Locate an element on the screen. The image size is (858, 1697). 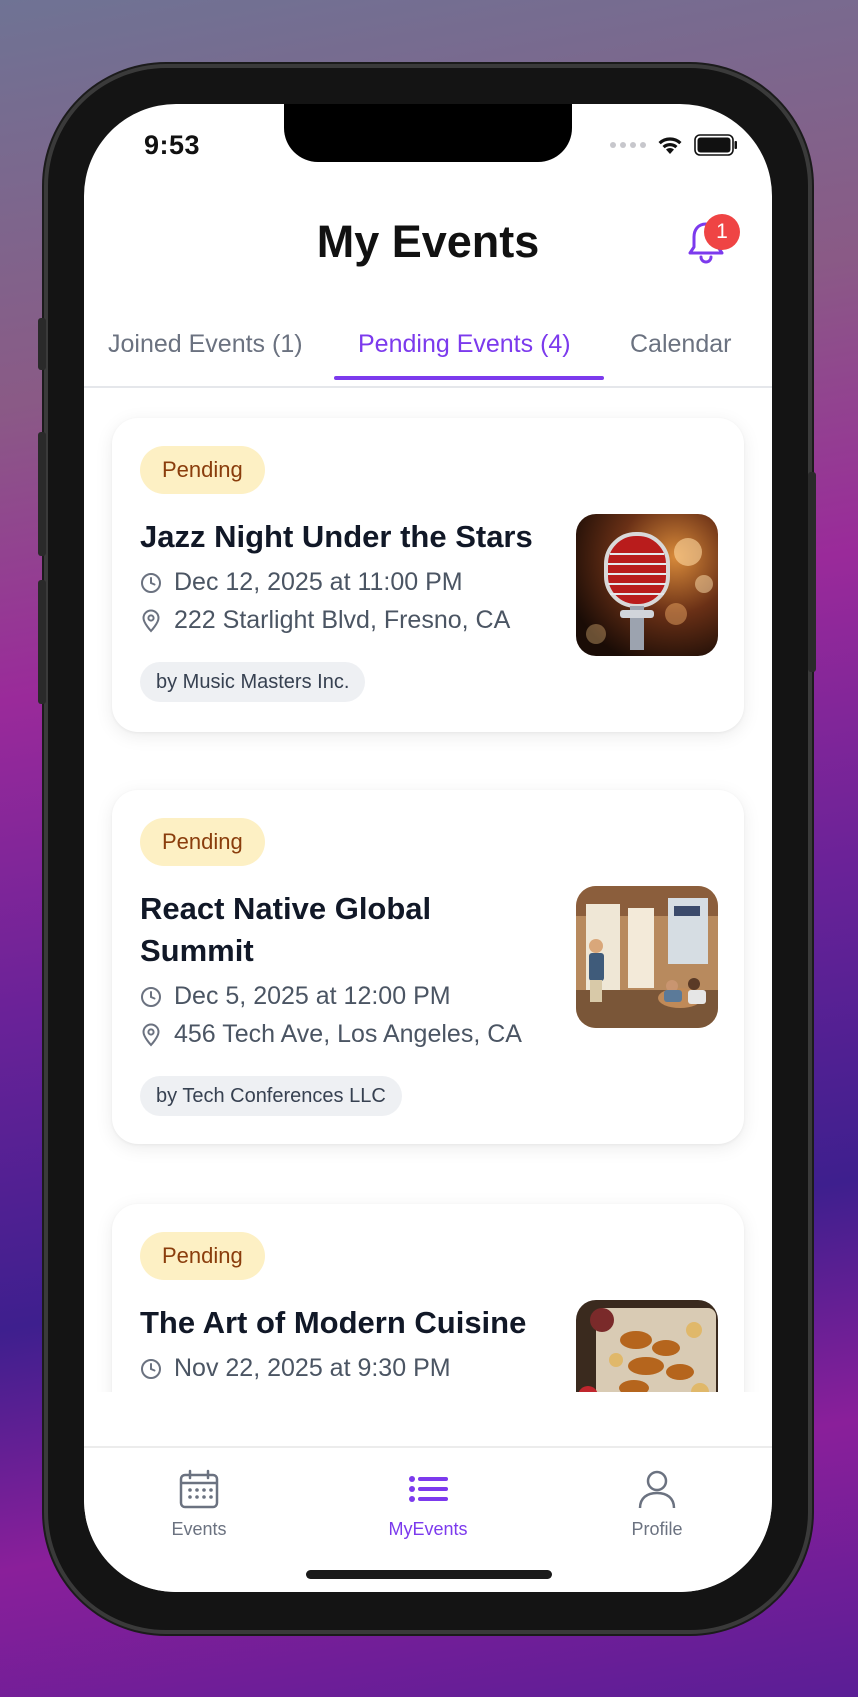
power-button is located at coordinates (812, 572).